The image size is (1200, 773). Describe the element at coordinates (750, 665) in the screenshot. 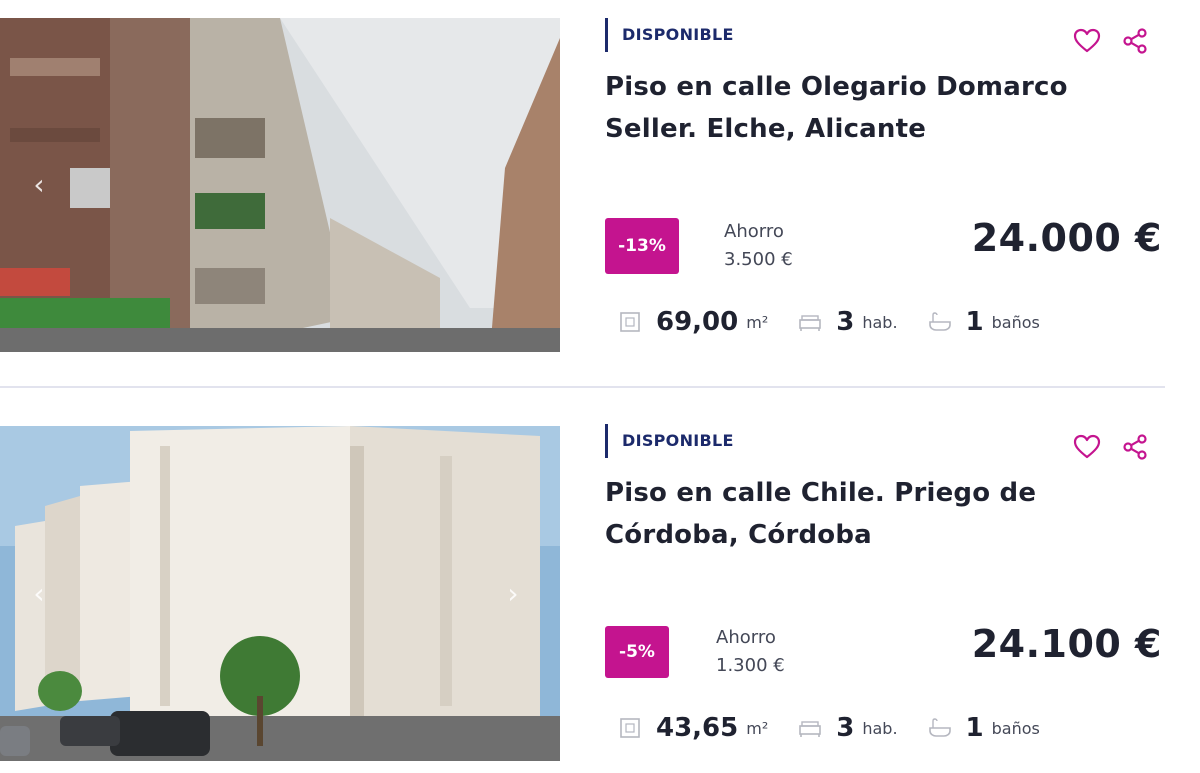

I see `saving-value: 1.300 €` at that location.